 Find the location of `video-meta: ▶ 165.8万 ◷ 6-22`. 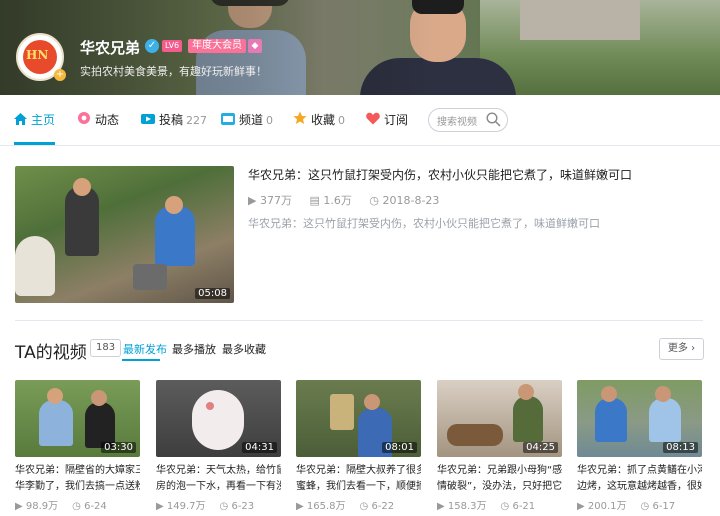

video-meta: ▶ 165.8万 ◷ 6-22 is located at coordinates (345, 506).